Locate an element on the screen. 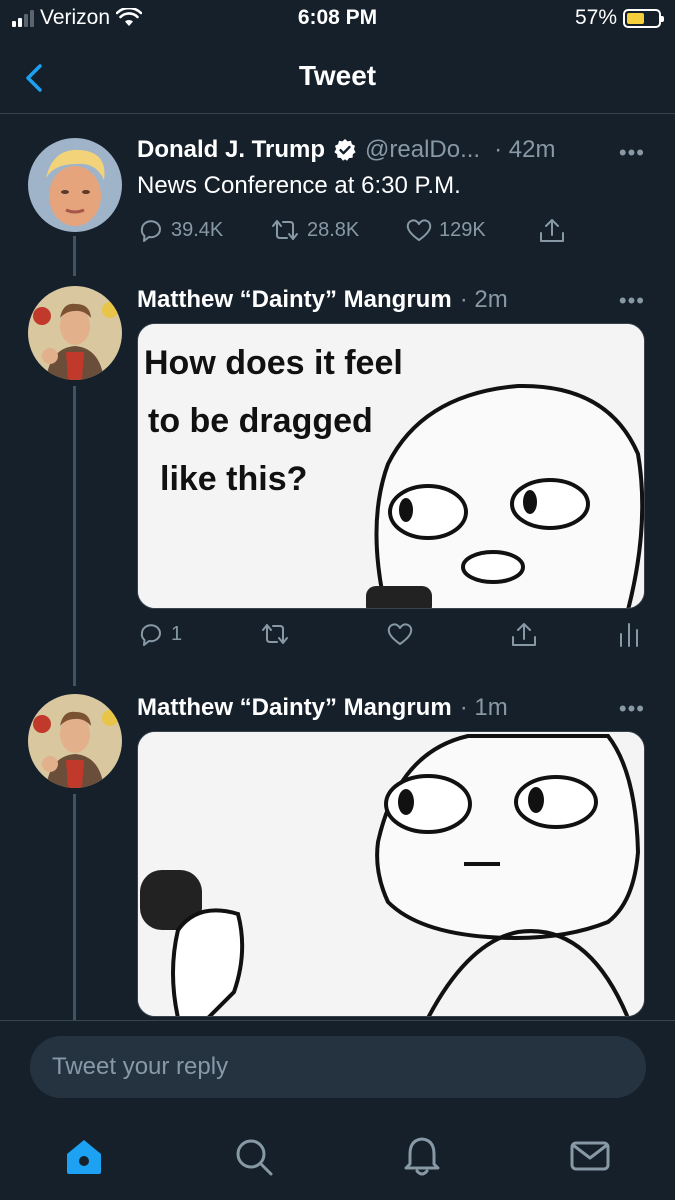  tweet-header: Donald J. Trump @realDo... · 42m is located at coordinates (391, 150).